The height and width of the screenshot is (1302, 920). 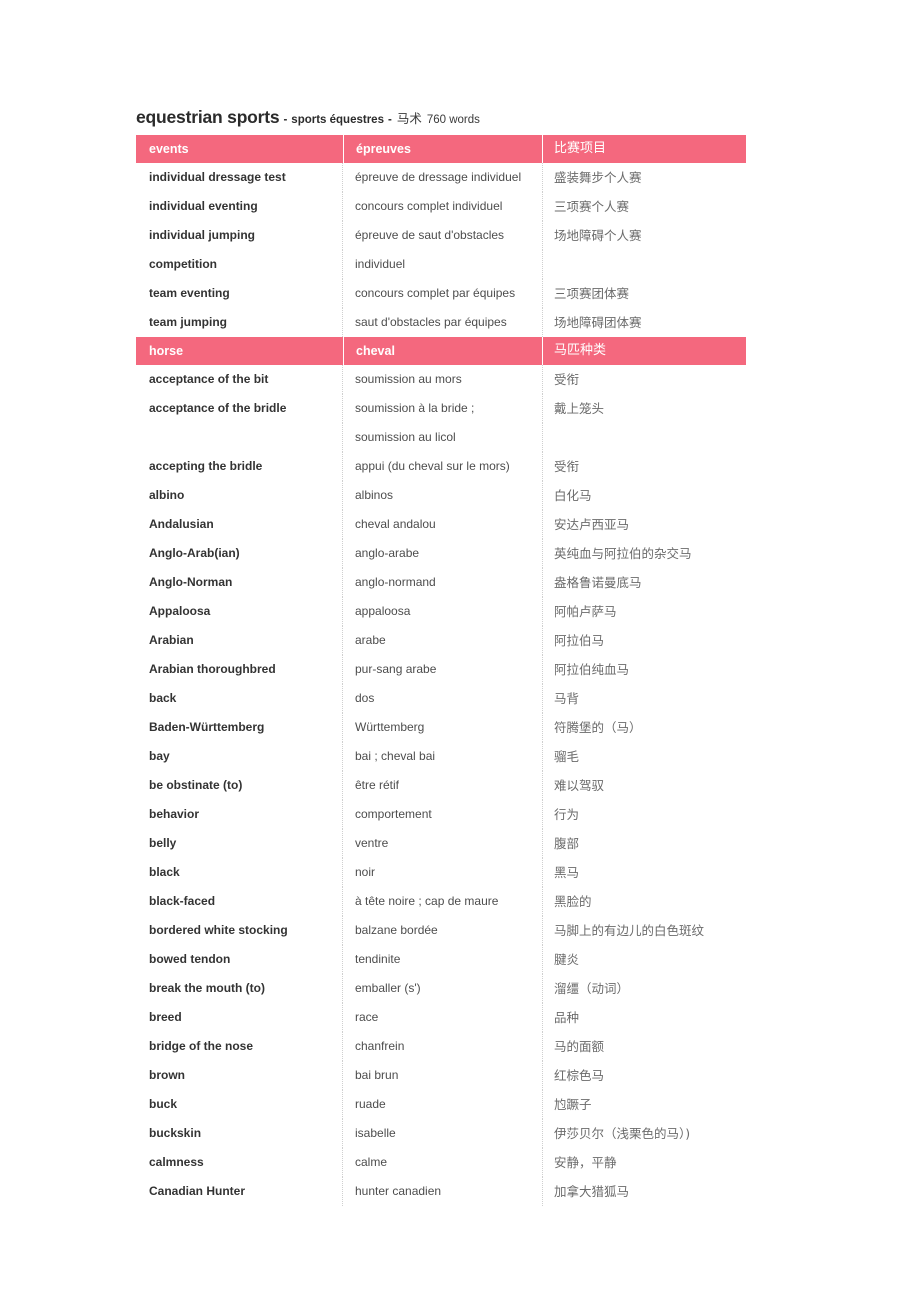 What do you see at coordinates (239, 437) in the screenshot?
I see `term-english-column` at bounding box center [239, 437].